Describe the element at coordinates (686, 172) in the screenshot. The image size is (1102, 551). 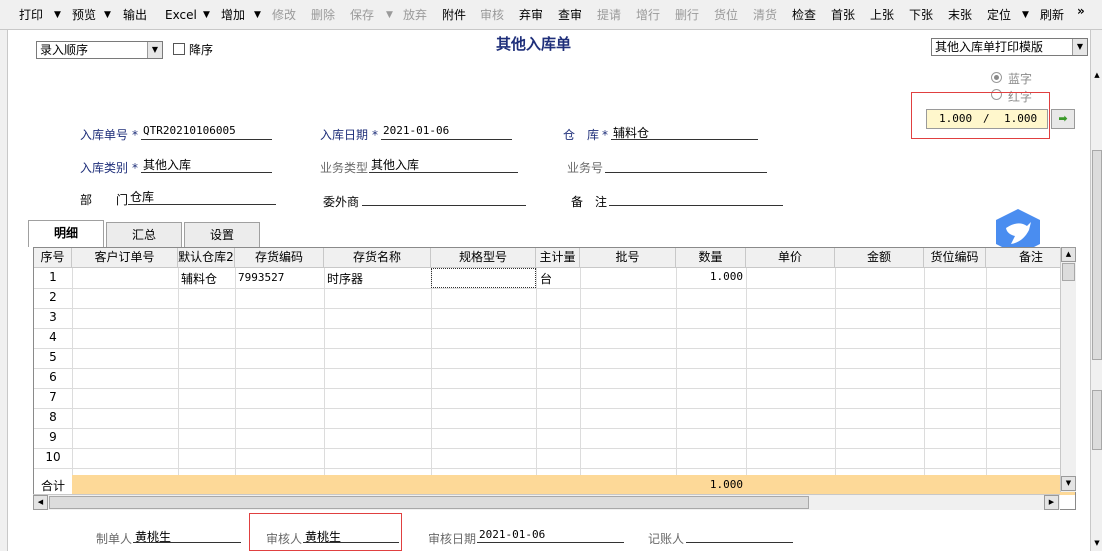
I see `biz-no-underline` at that location.